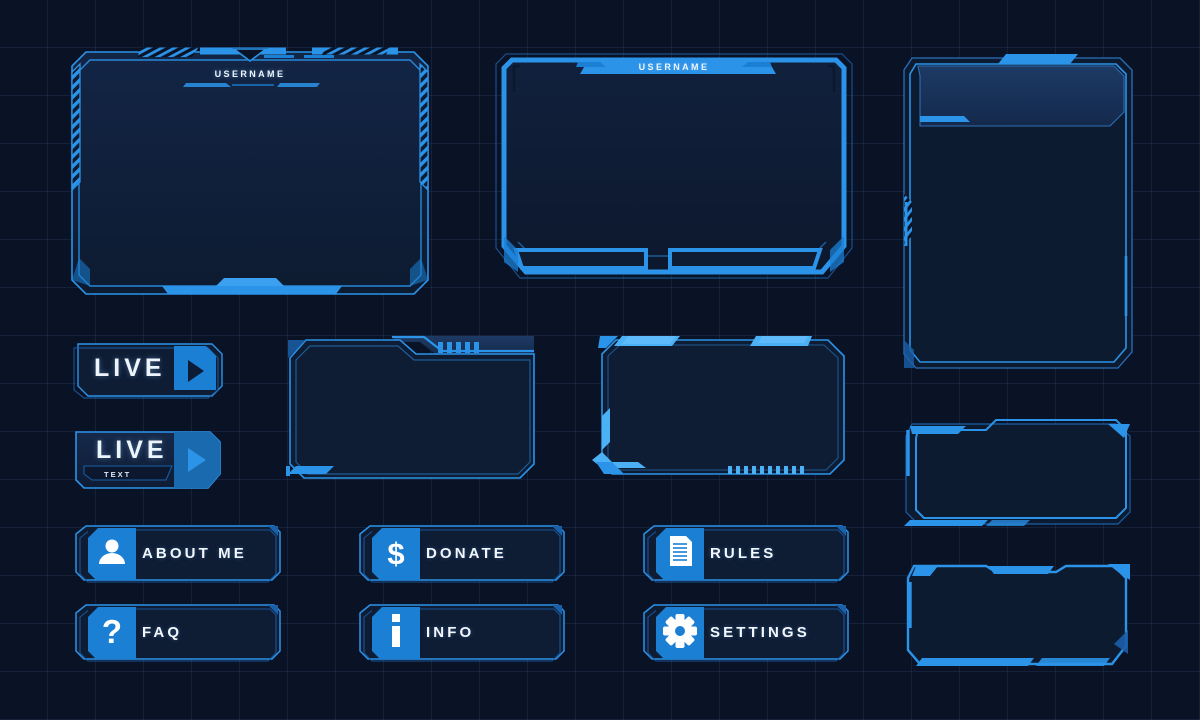  Describe the element at coordinates (746, 633) in the screenshot. I see `menu-button-settings: SETTINGS` at that location.